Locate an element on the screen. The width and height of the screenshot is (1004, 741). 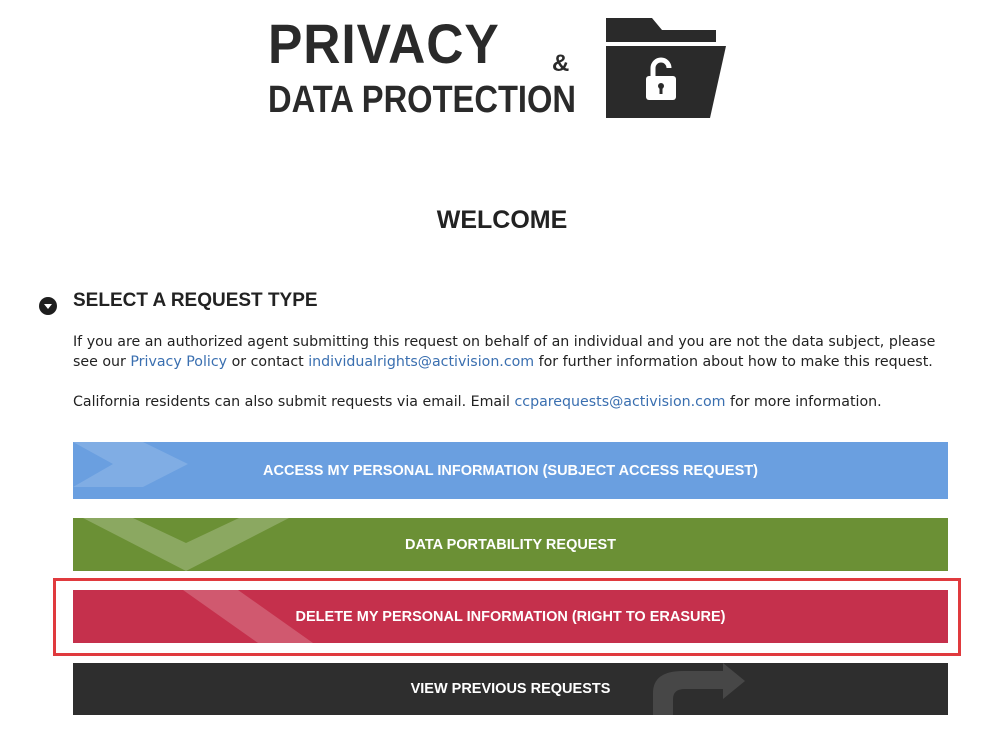
view-previous-requests-label: VIEW PREVIOUS REQUESTS is located at coordinates (510, 689).